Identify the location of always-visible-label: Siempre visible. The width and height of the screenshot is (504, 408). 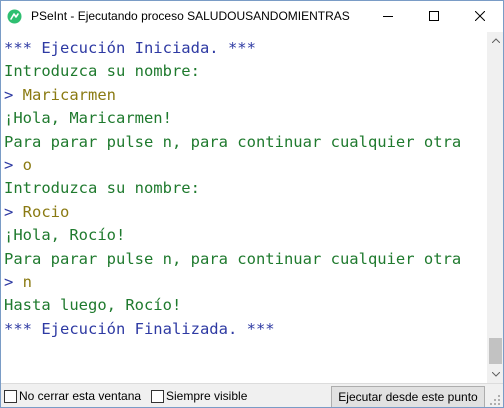
(206, 396).